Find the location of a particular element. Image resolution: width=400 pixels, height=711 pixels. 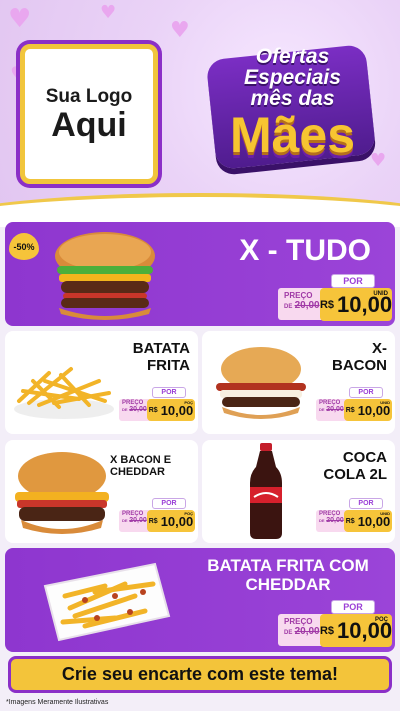

product-name: BATATA FRITA is located at coordinates (161, 357).